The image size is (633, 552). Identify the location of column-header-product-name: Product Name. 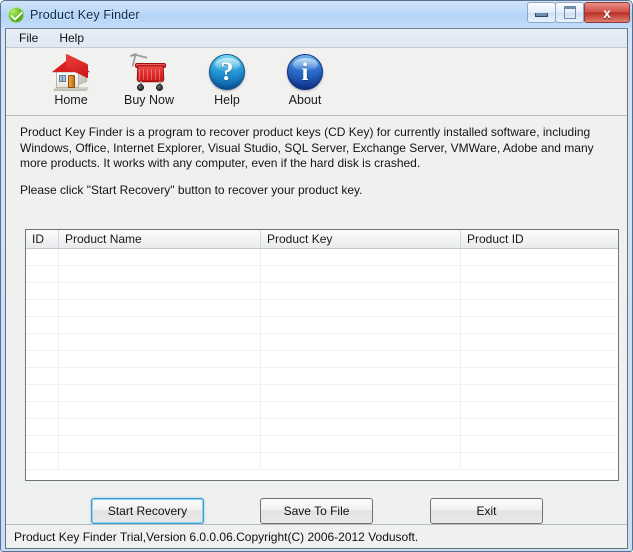
(160, 239).